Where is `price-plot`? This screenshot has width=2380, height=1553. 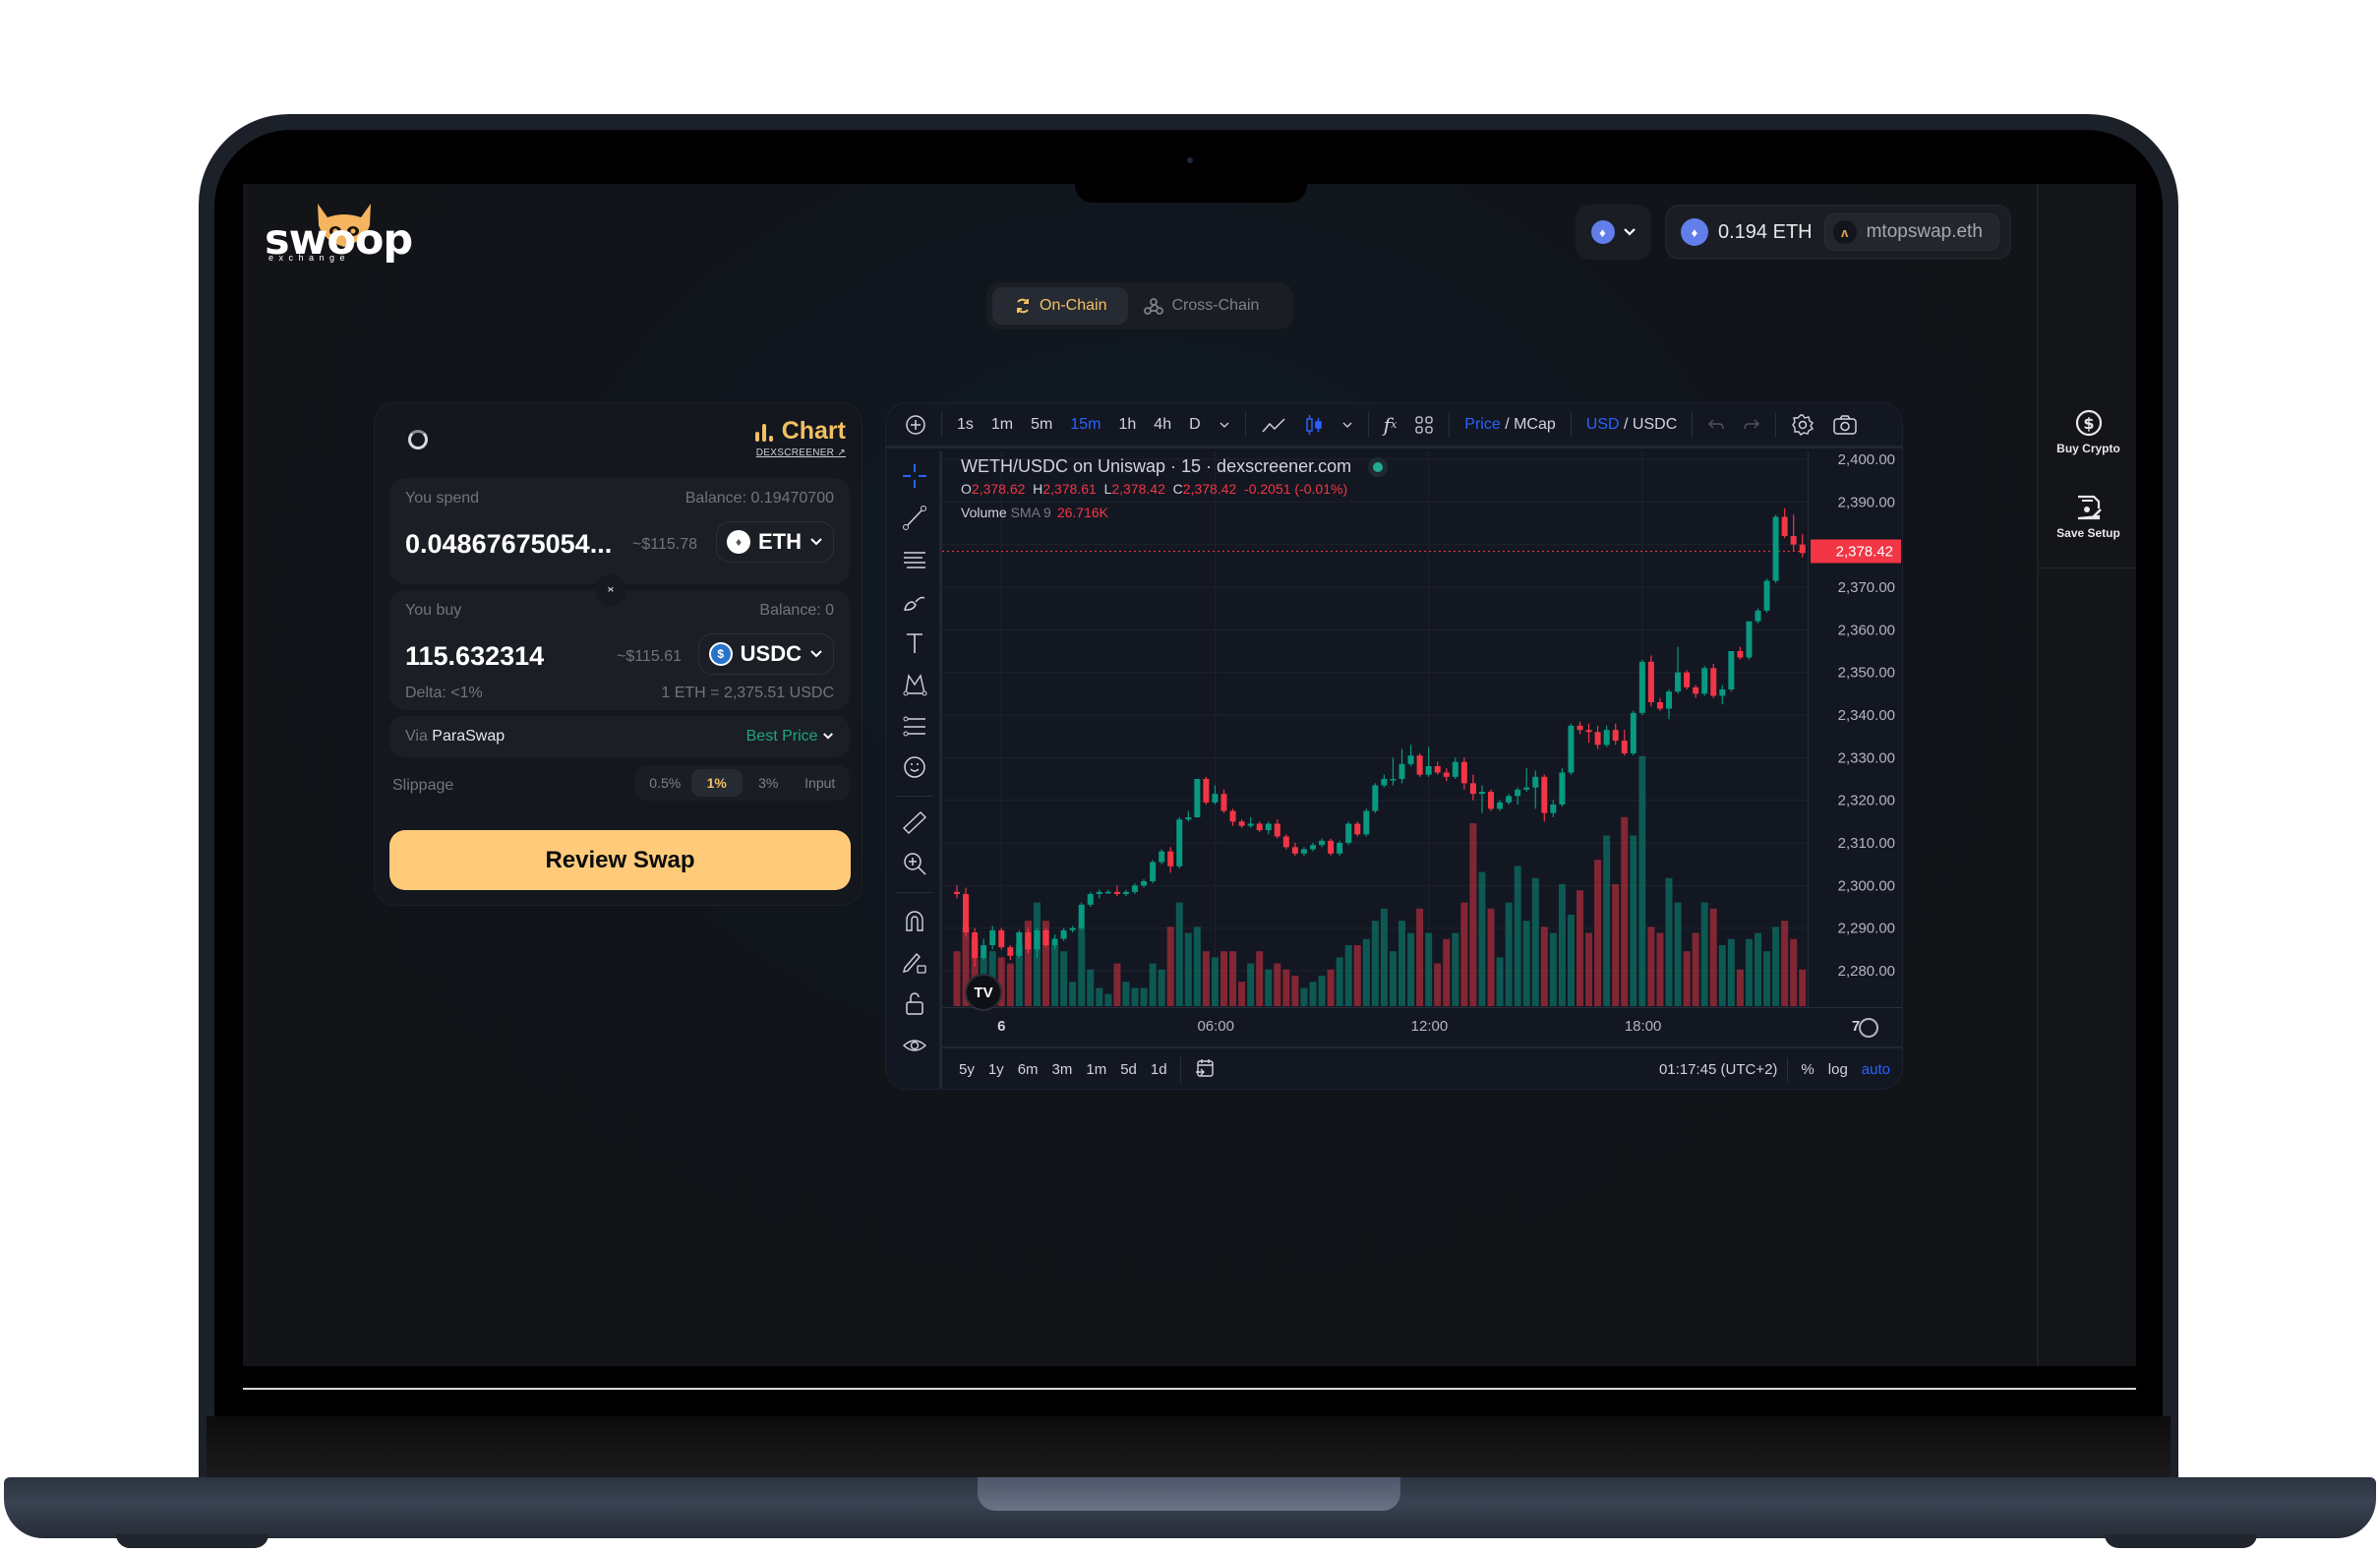
price-plot is located at coordinates (1375, 729).